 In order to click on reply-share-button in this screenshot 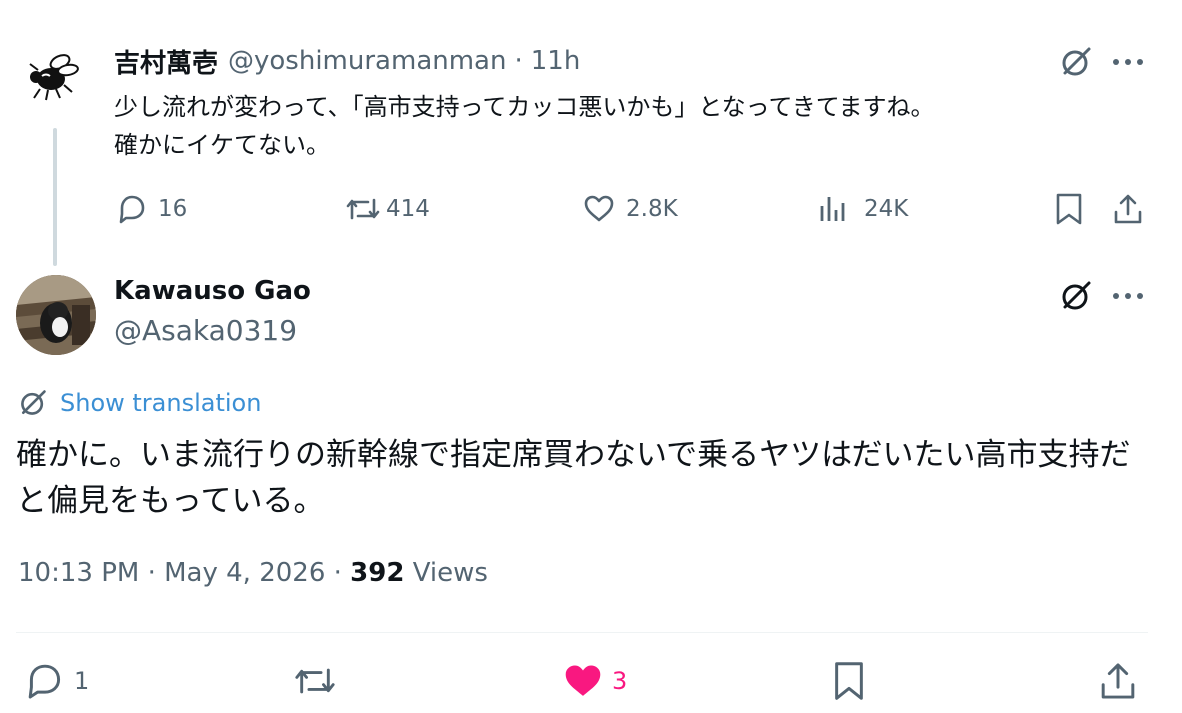, I will do `click(1118, 681)`.